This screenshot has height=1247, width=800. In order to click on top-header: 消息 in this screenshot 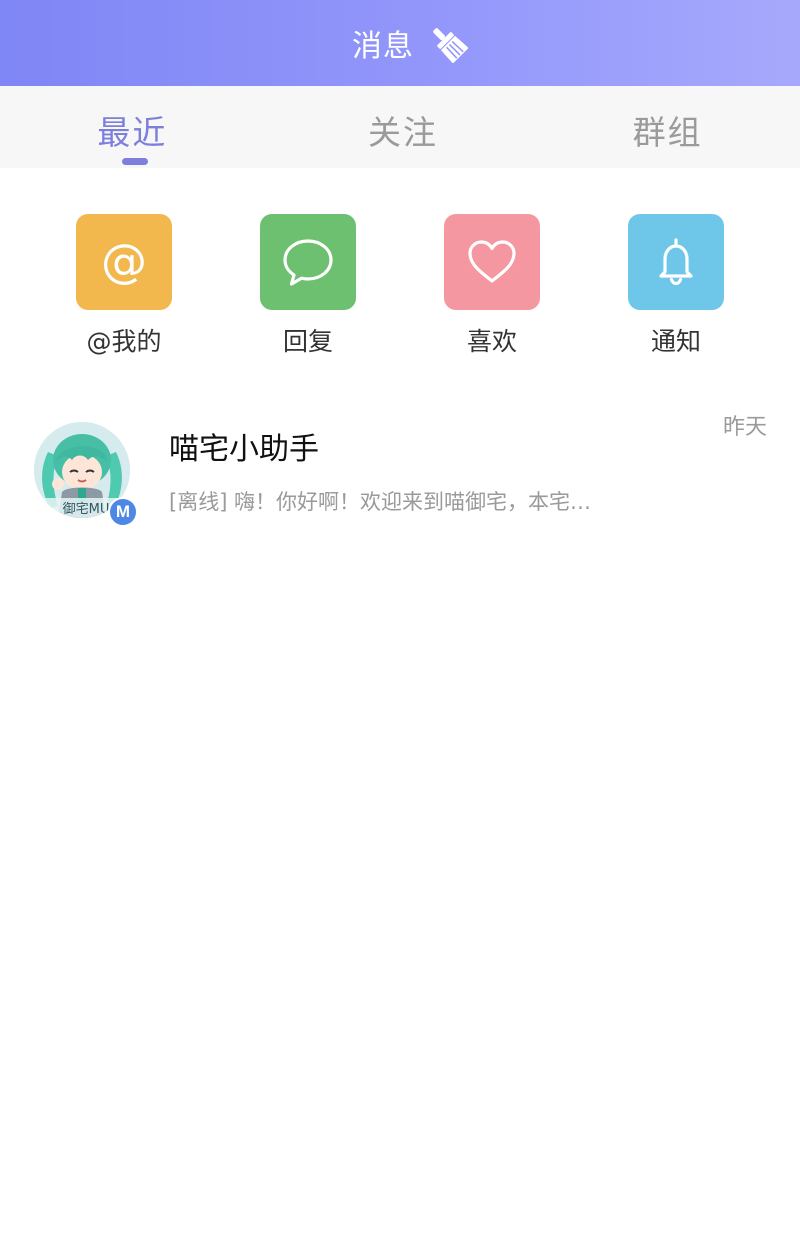, I will do `click(400, 43)`.